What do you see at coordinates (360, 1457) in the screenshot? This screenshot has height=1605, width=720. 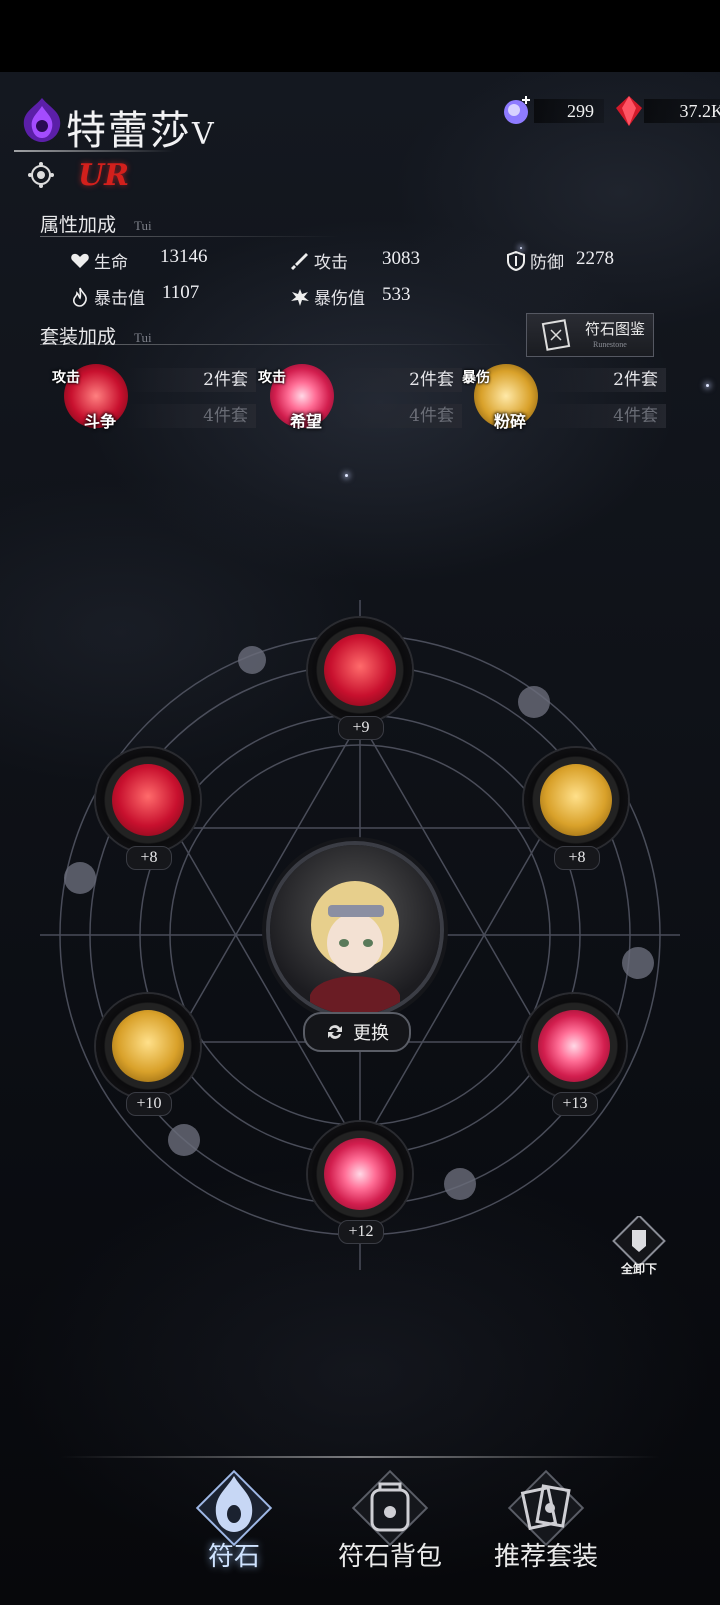 I see `nav-divider` at bounding box center [360, 1457].